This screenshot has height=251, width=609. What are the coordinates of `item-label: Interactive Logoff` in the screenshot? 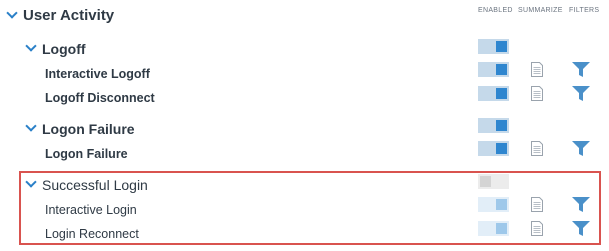 It's located at (97, 74).